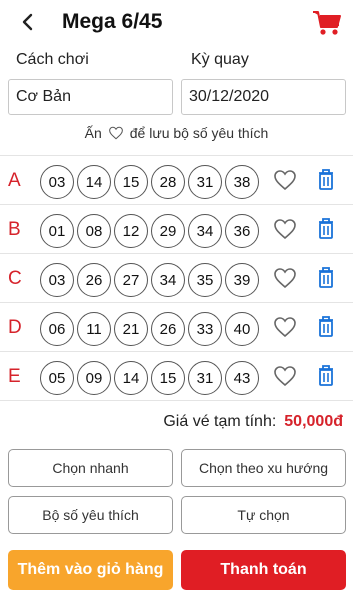  What do you see at coordinates (94, 329) in the screenshot?
I see `number-ball: 11` at bounding box center [94, 329].